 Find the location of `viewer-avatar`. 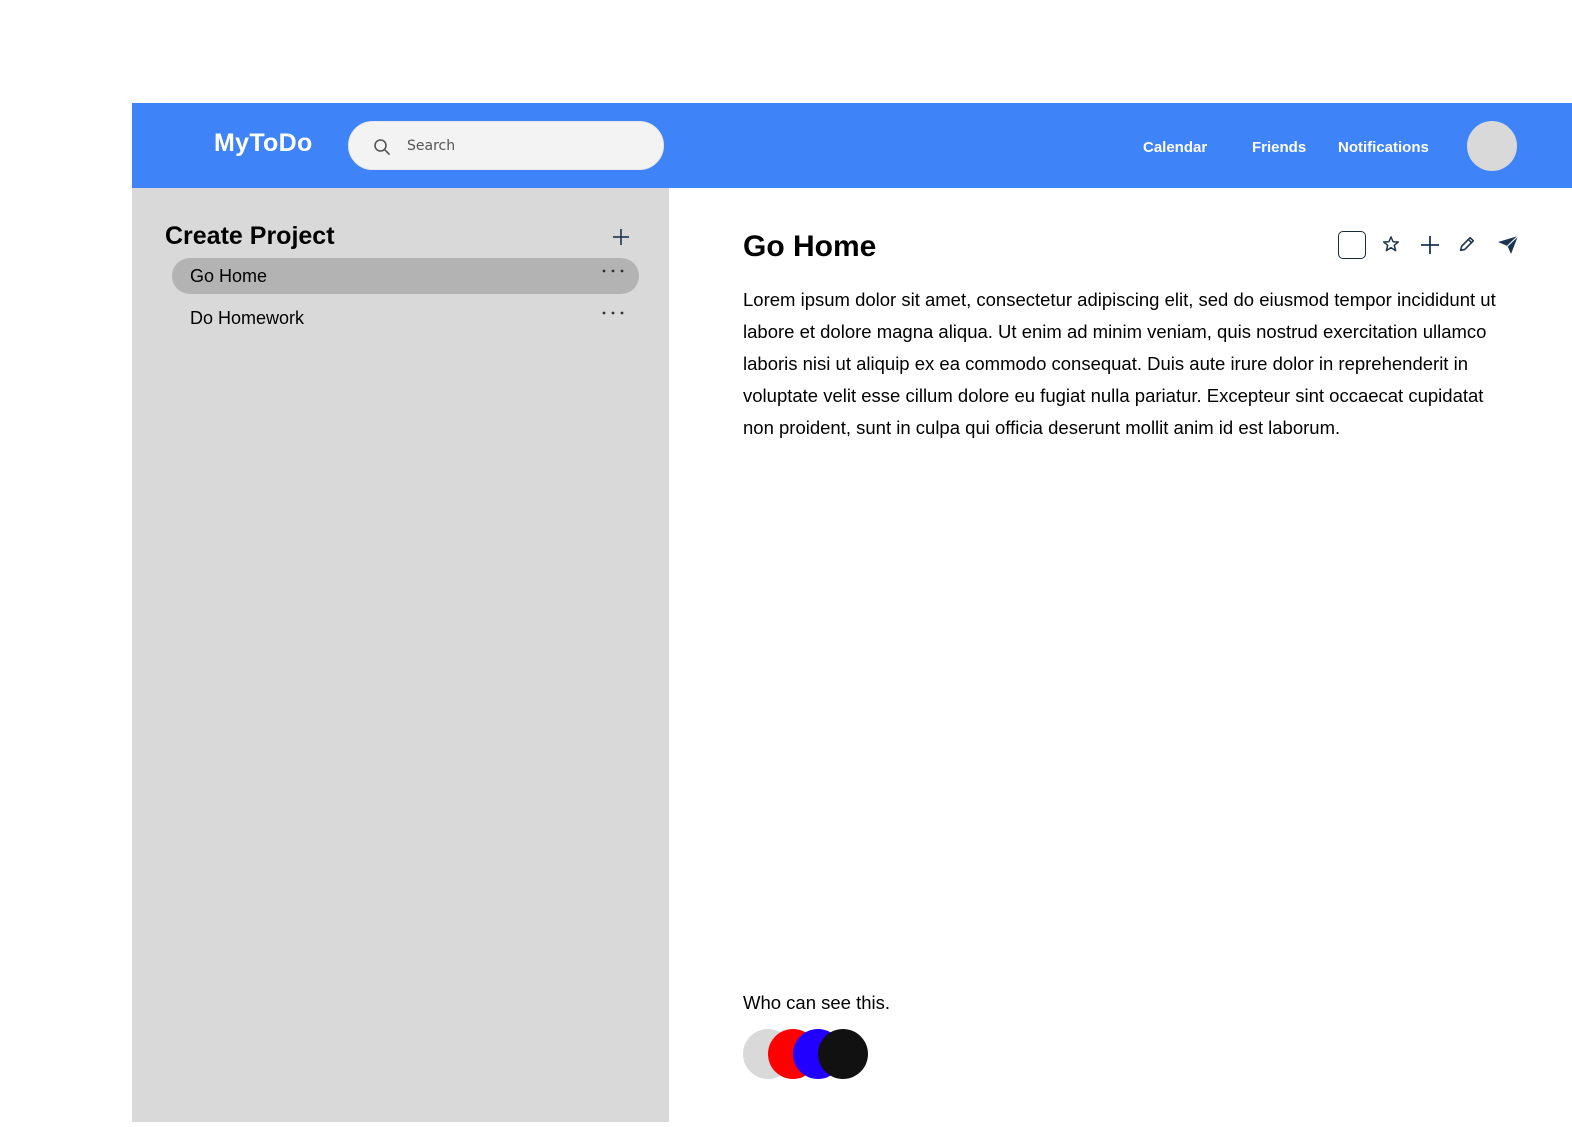

viewer-avatar is located at coordinates (843, 1054).